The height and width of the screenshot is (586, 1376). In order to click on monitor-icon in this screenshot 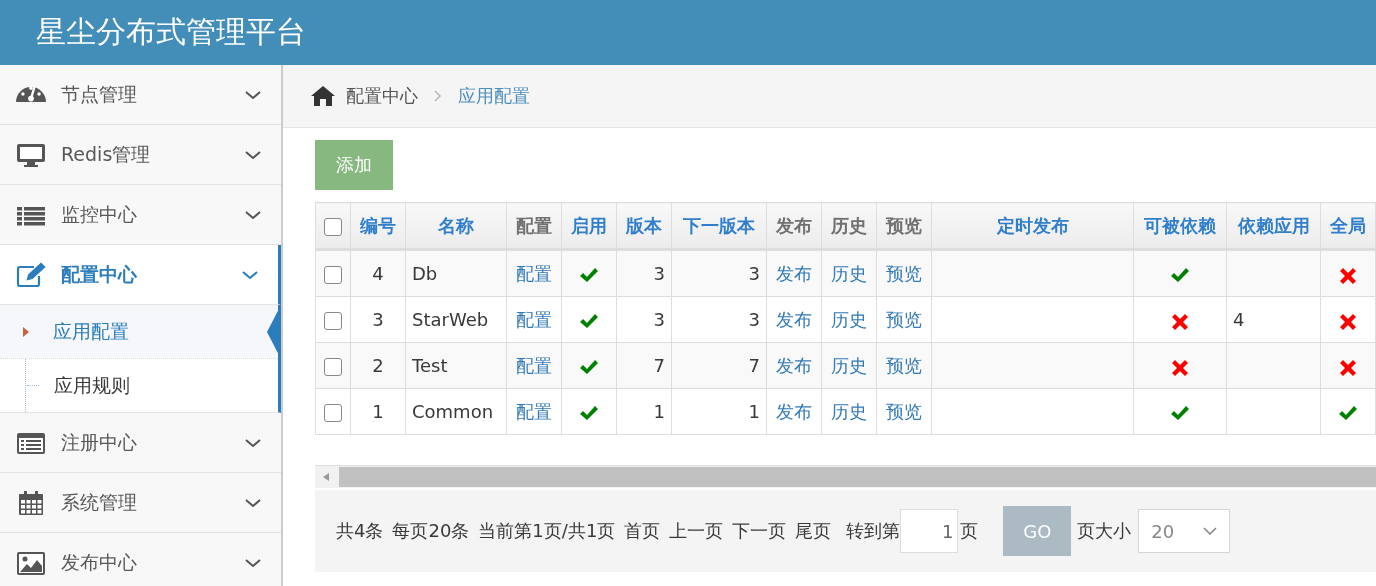, I will do `click(31, 154)`.